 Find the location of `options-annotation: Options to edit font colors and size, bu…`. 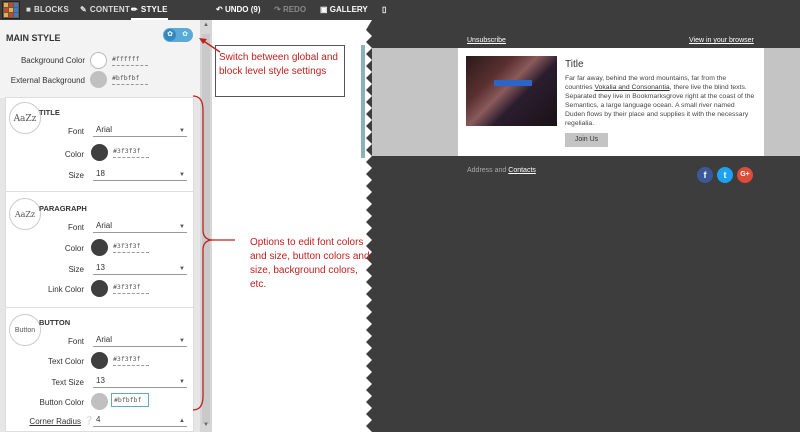

options-annotation: Options to edit font colors and size, bu… is located at coordinates (310, 263).